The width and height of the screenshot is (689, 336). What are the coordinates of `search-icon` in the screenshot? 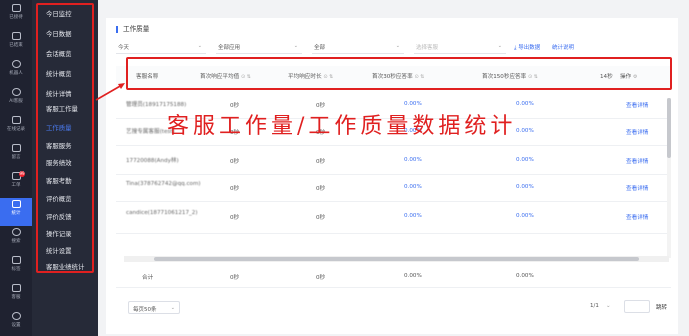 It's located at (16, 232).